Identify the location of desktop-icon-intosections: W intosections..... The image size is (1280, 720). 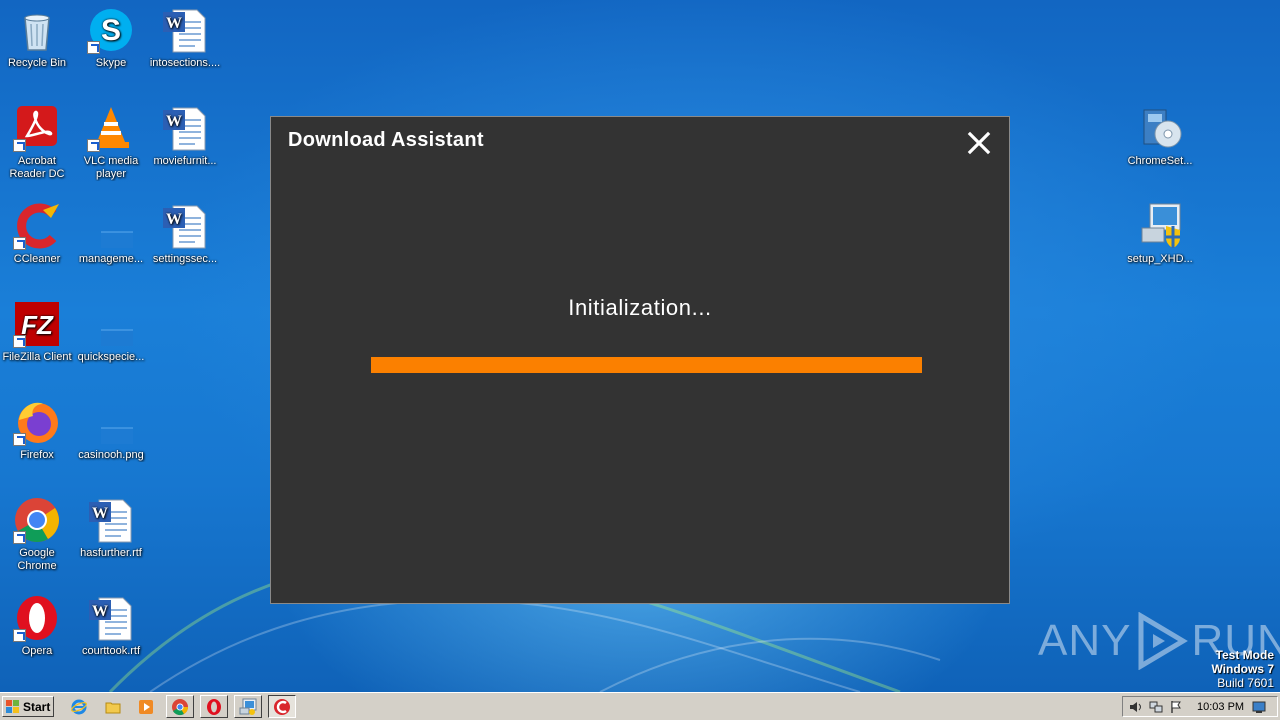
(185, 38).